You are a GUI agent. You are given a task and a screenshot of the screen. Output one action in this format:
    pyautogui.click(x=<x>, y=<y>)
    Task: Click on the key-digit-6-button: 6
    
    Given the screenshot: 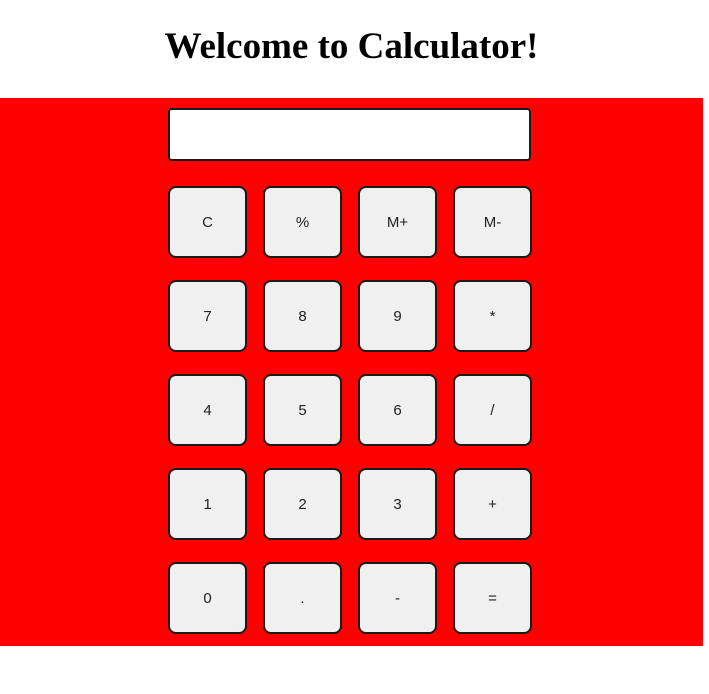 What is the action you would take?
    pyautogui.click(x=397, y=410)
    